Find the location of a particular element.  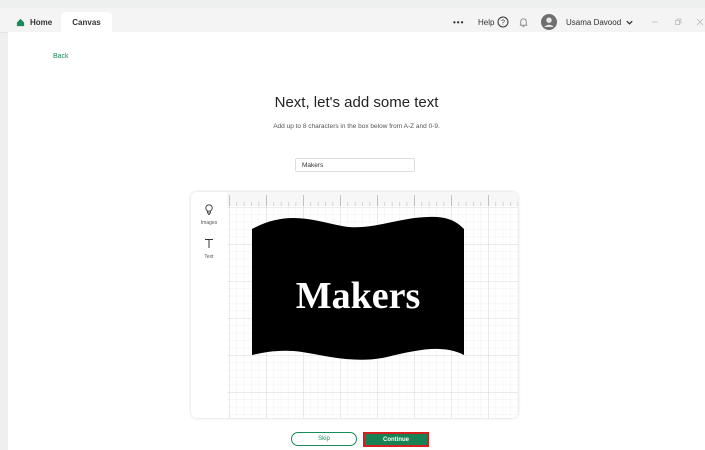

restore-icon is located at coordinates (678, 21).